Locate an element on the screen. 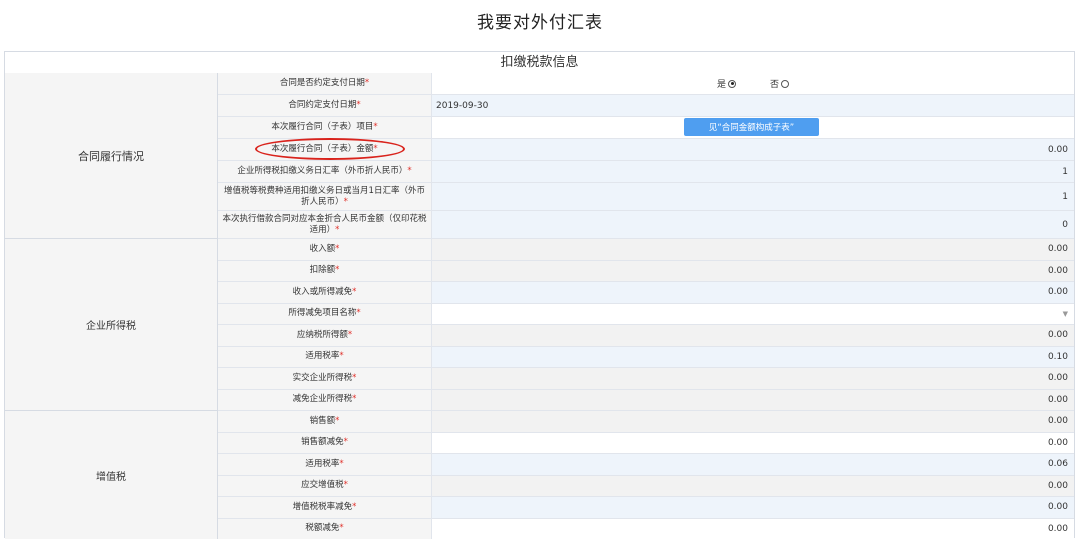 The height and width of the screenshot is (541, 1080). row-vat-payable: 应交增值税 * 0.00 is located at coordinates (646, 486).